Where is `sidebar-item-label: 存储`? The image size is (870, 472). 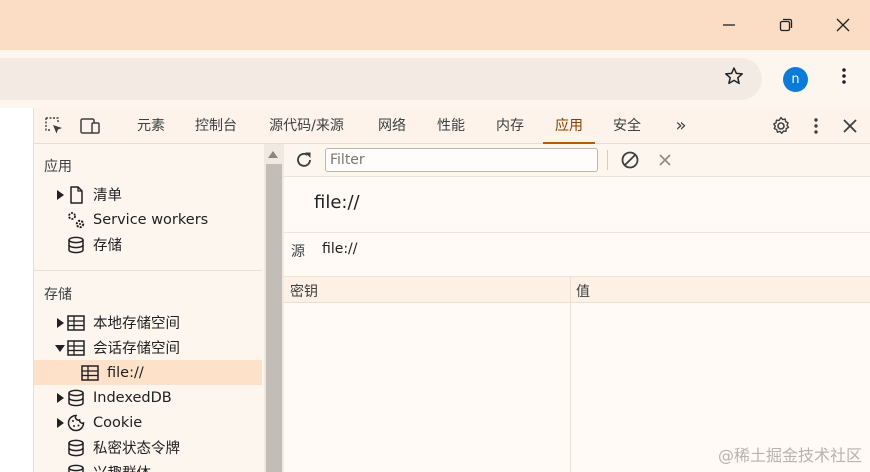
sidebar-item-label: 存储 is located at coordinates (107, 246).